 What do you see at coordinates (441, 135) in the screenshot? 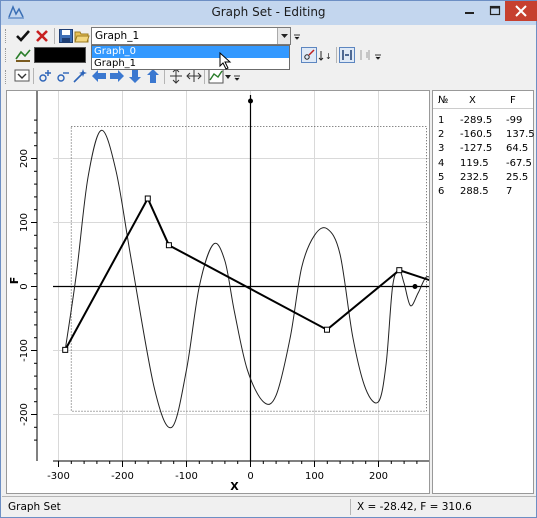
I see `table-cell: 2` at bounding box center [441, 135].